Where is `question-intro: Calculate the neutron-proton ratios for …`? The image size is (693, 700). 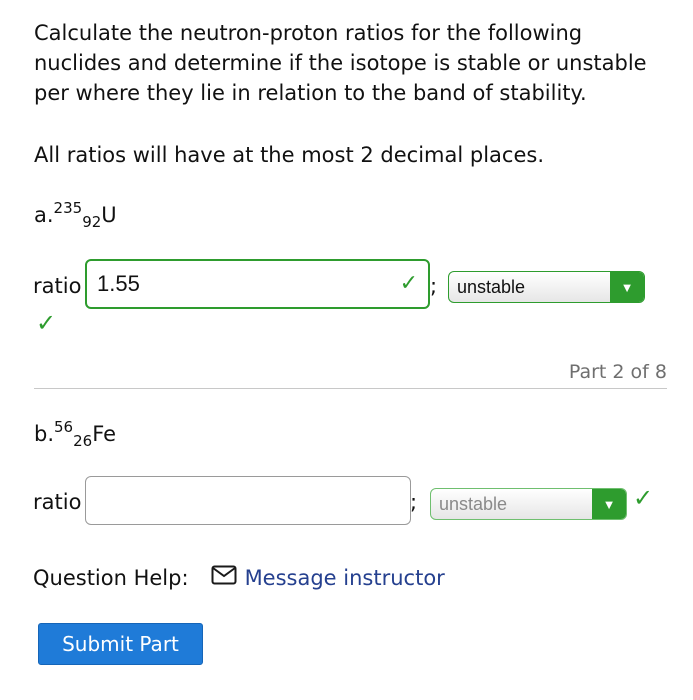
question-intro: Calculate the neutron-proton ratios for … is located at coordinates (340, 63).